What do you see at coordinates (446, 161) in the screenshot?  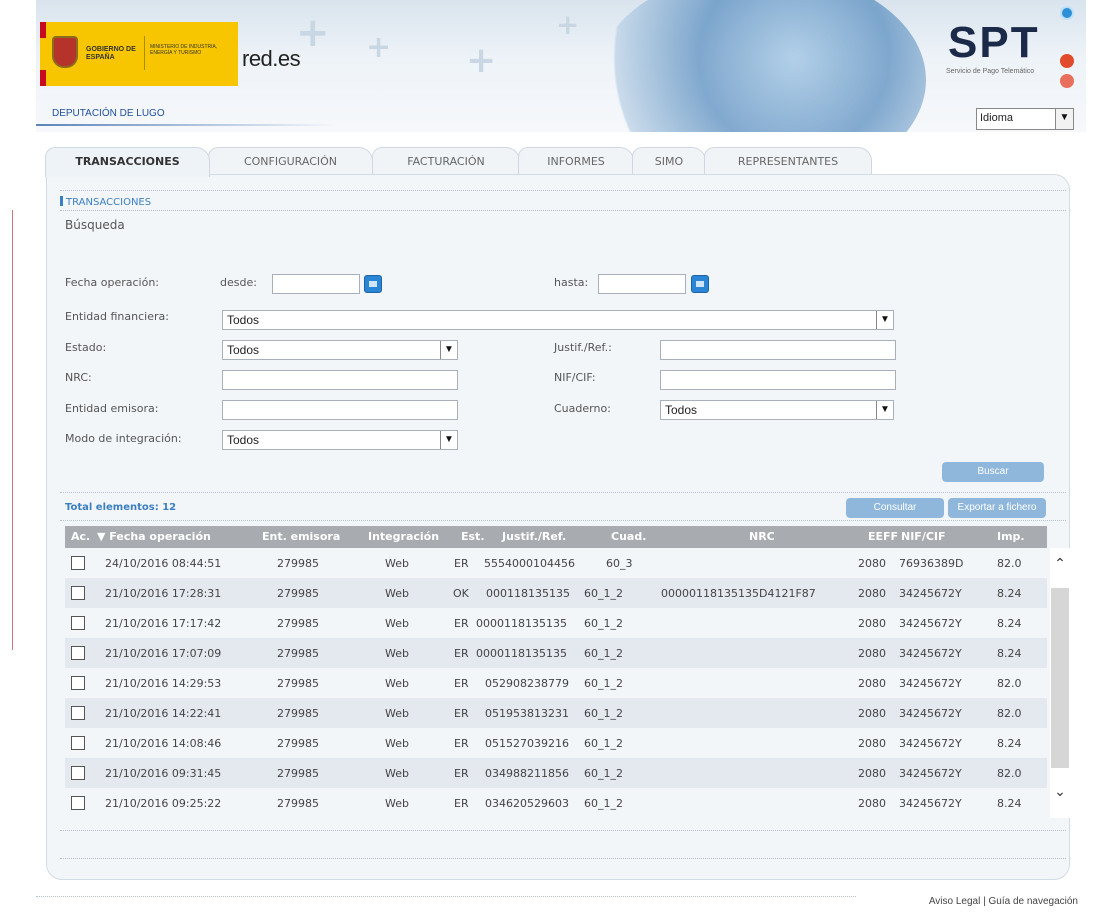 I see `tab-facturacion: FACTURACIÓN` at bounding box center [446, 161].